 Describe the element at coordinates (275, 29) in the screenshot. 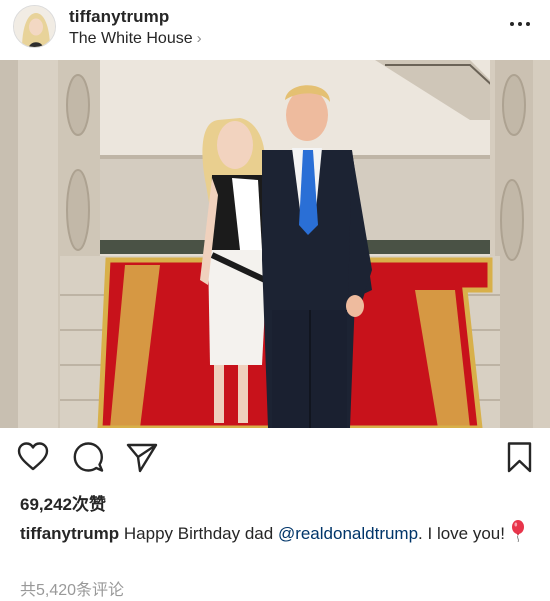

I see `post-header: tiffanytrump The White House ›` at that location.